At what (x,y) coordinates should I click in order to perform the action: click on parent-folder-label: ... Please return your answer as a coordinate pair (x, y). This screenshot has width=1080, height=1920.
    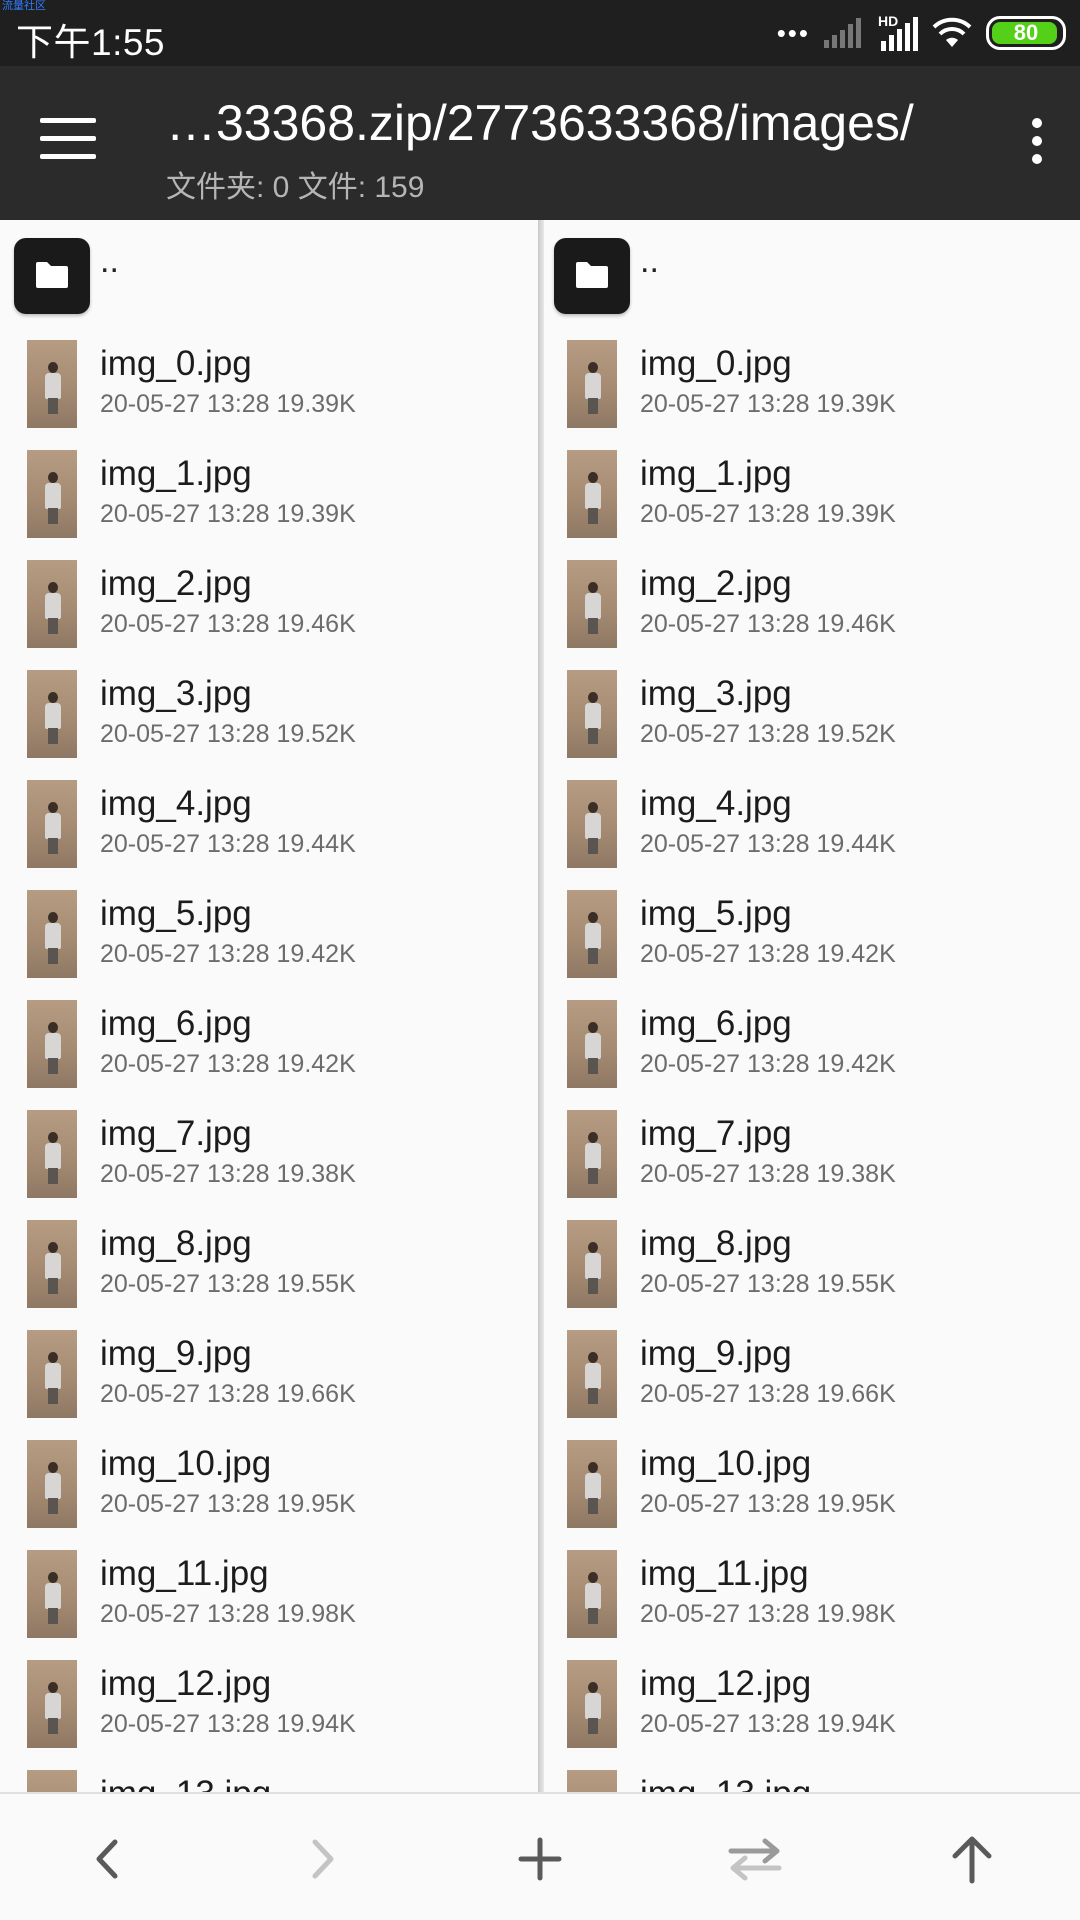
    Looking at the image, I should click on (109, 261).